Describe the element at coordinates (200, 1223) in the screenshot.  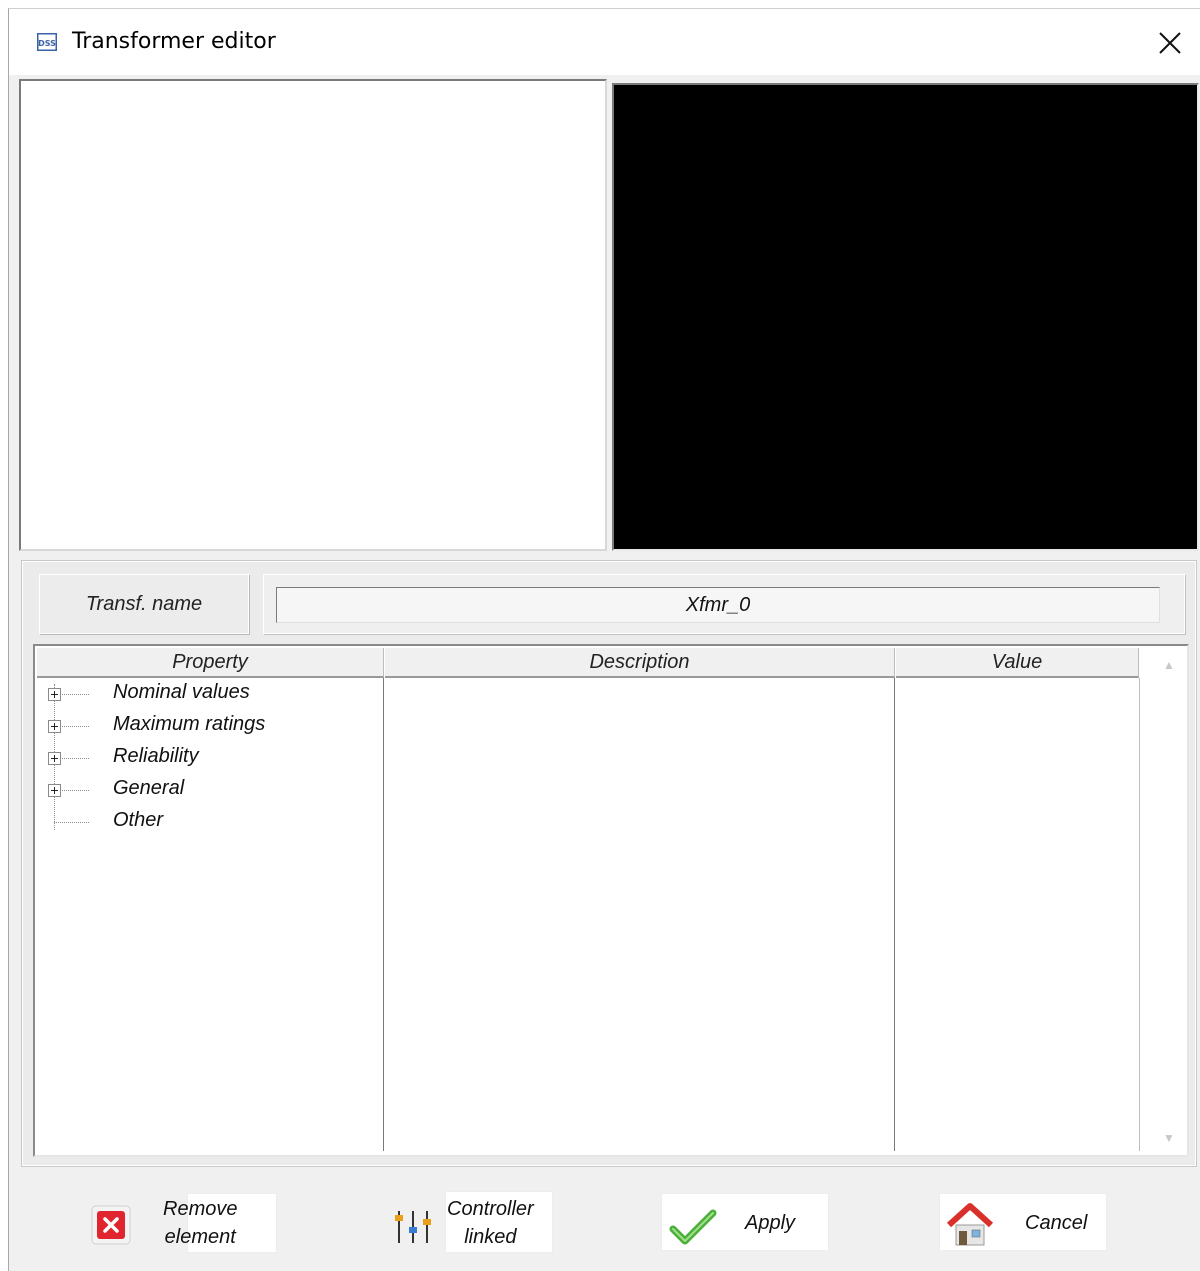
I see `remove-element-label: Remove element` at that location.